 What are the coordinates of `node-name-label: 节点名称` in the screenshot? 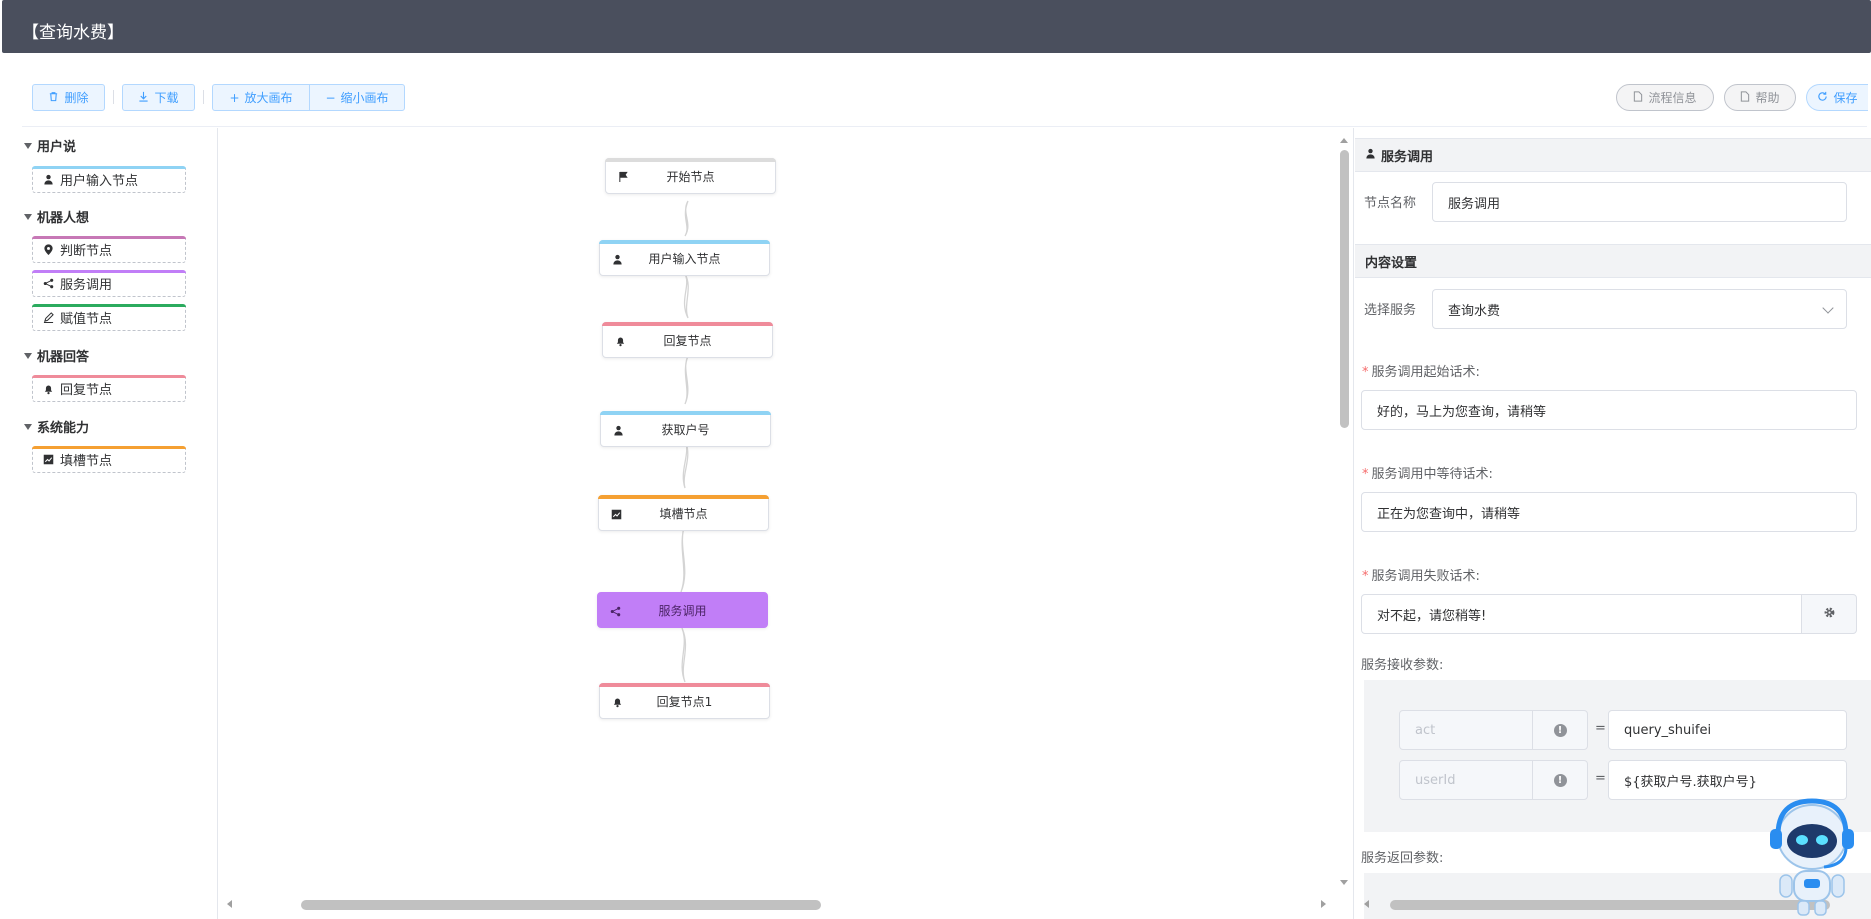 It's located at (1390, 203).